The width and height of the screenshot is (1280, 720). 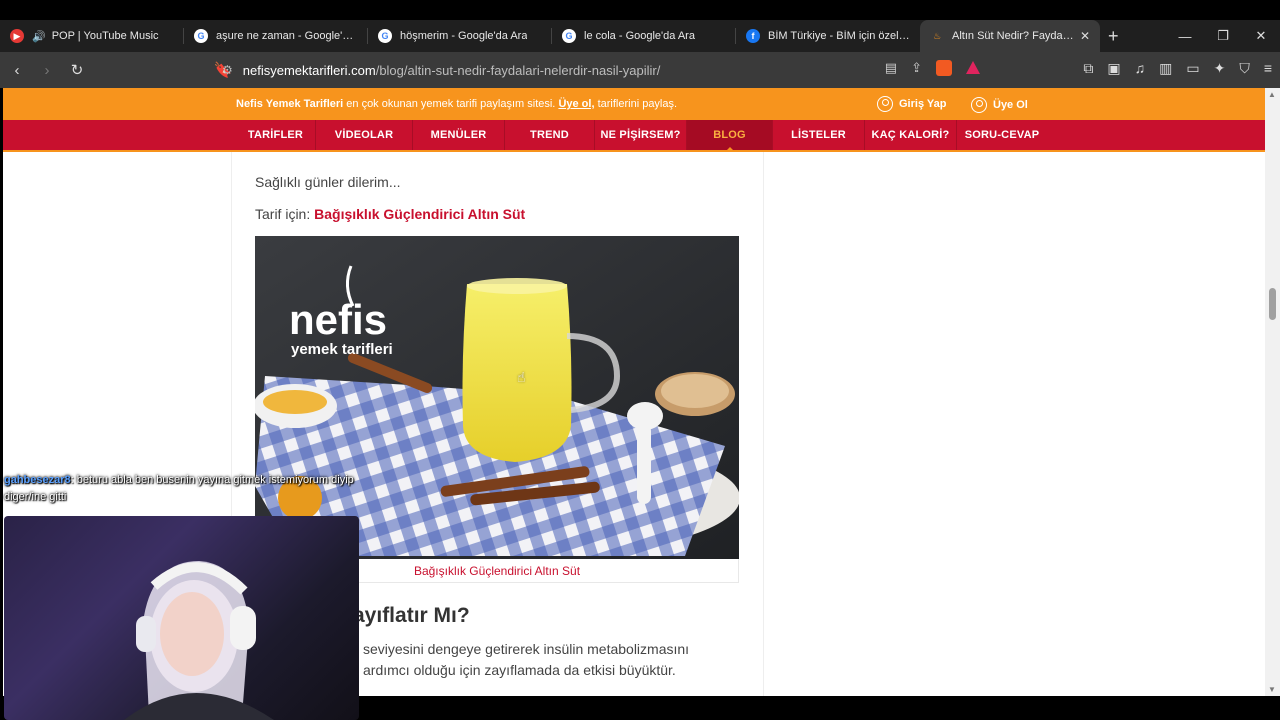 I want to click on nav-blog-label: BLOG, so click(x=729, y=135).